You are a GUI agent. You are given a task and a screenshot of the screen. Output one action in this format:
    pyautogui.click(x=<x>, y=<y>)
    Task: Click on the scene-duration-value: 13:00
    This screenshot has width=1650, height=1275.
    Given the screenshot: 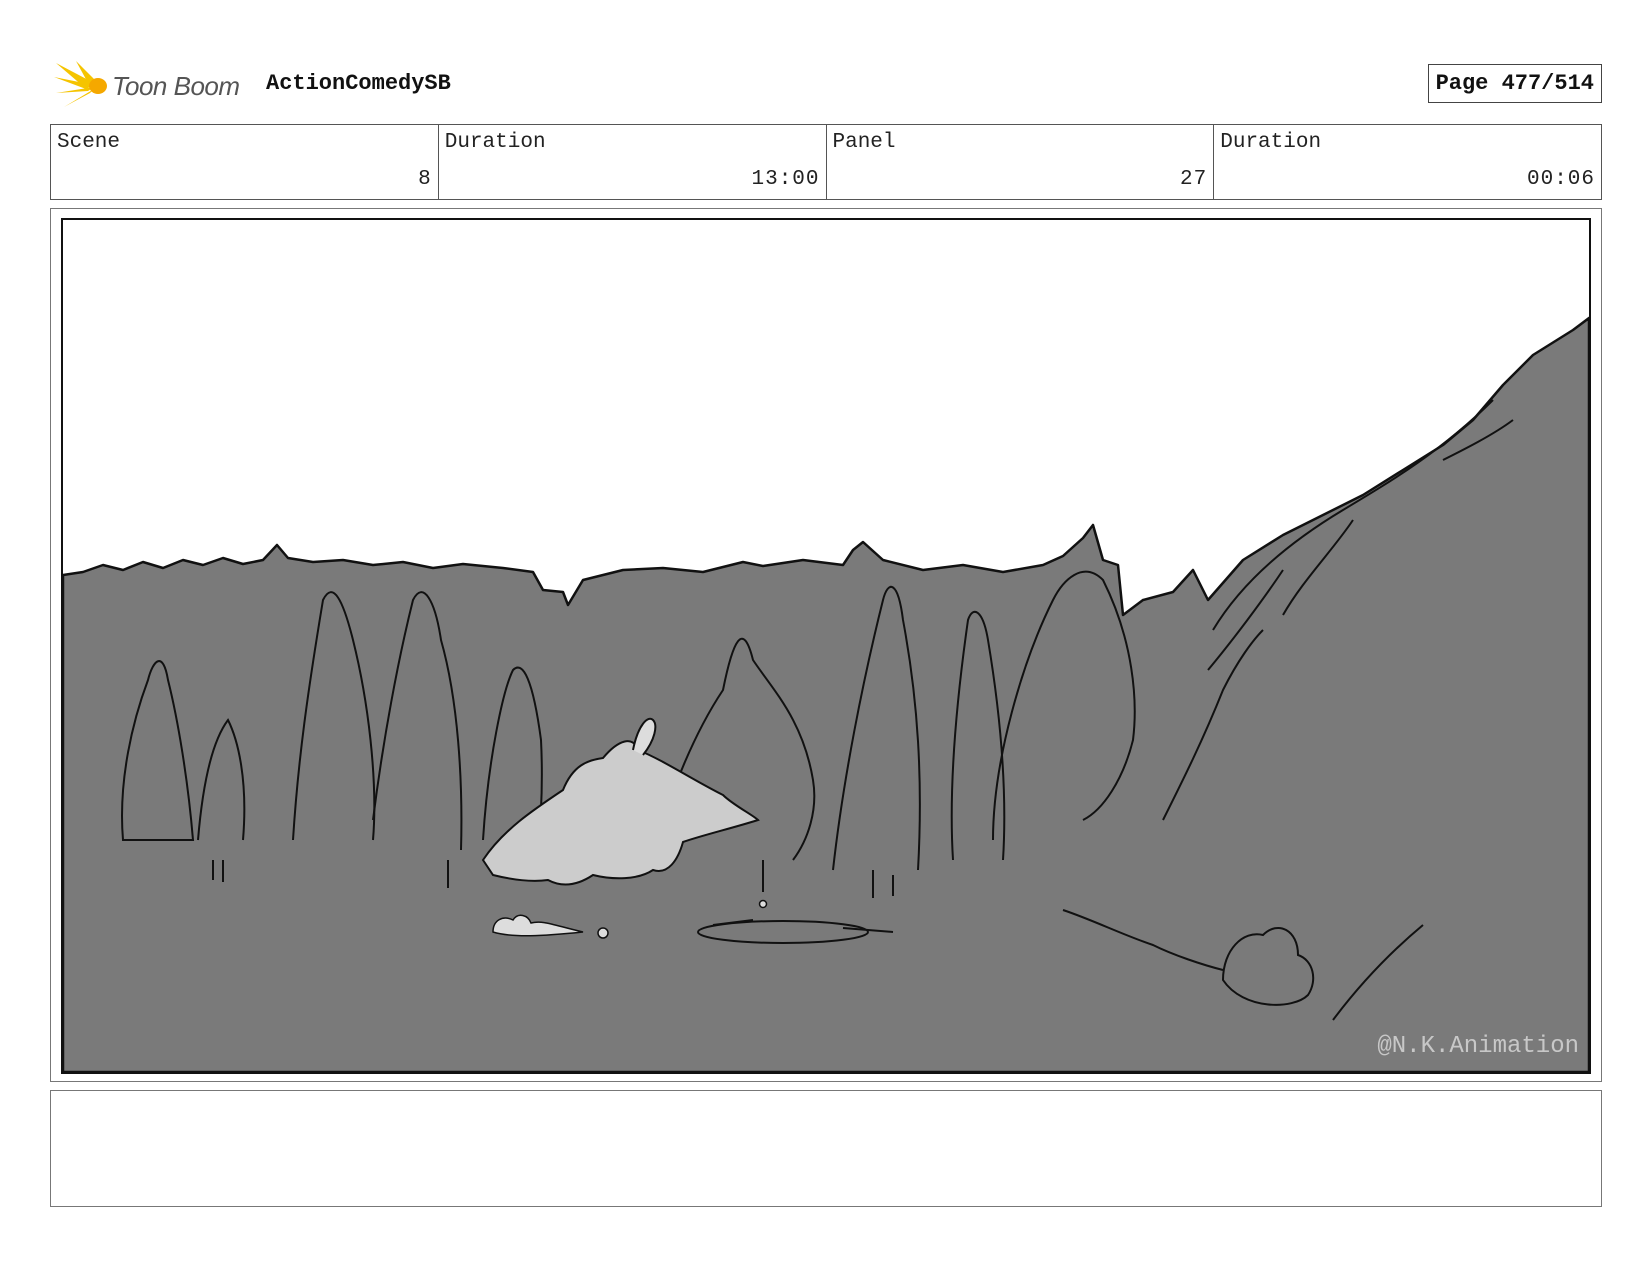 What is the action you would take?
    pyautogui.click(x=785, y=179)
    